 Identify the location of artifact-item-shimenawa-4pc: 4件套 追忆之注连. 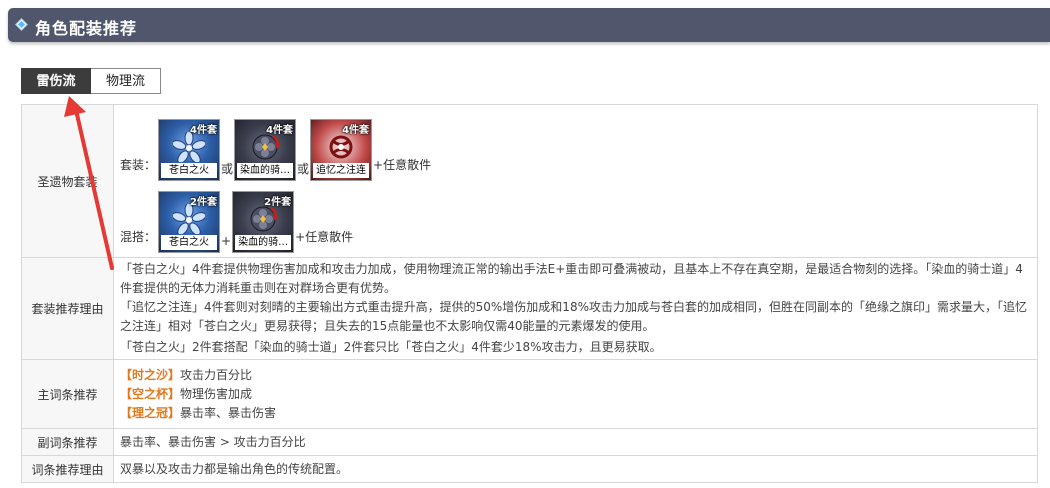
(341, 150).